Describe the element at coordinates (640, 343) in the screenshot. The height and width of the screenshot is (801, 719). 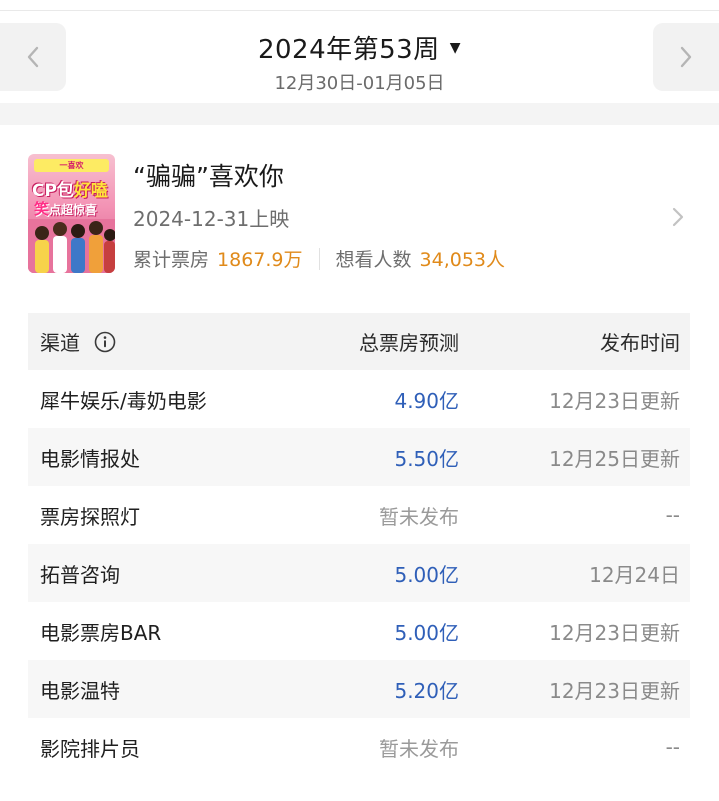
I see `header-publish-time: 发布时间` at that location.